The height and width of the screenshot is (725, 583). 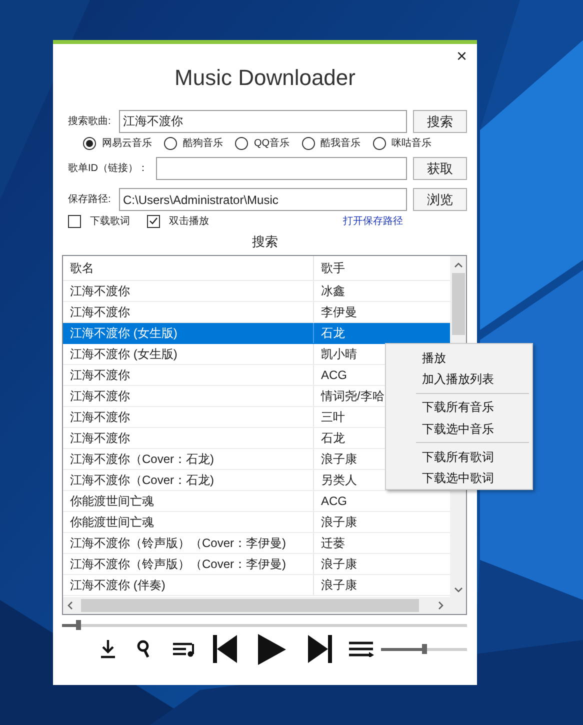 What do you see at coordinates (108, 649) in the screenshot?
I see `download-icon` at bounding box center [108, 649].